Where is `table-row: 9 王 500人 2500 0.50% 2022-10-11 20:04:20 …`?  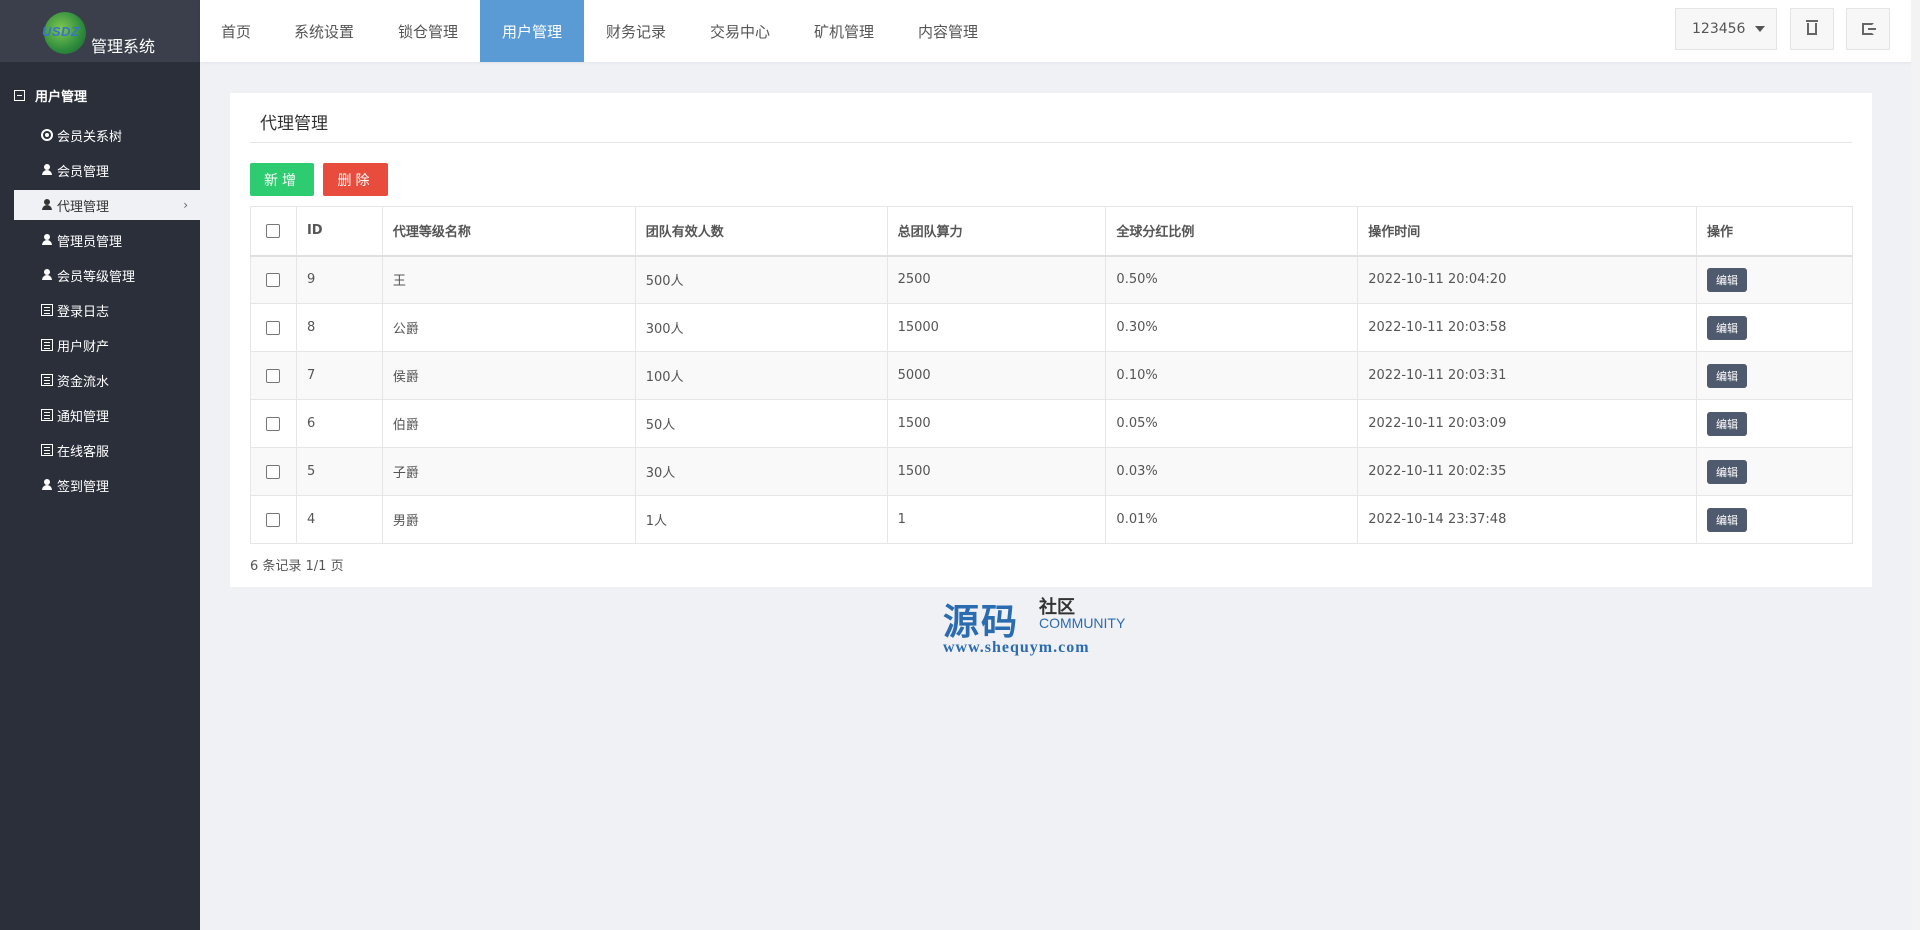 table-row: 9 王 500人 2500 0.50% 2022-10-11 20:04:20 … is located at coordinates (1051, 279).